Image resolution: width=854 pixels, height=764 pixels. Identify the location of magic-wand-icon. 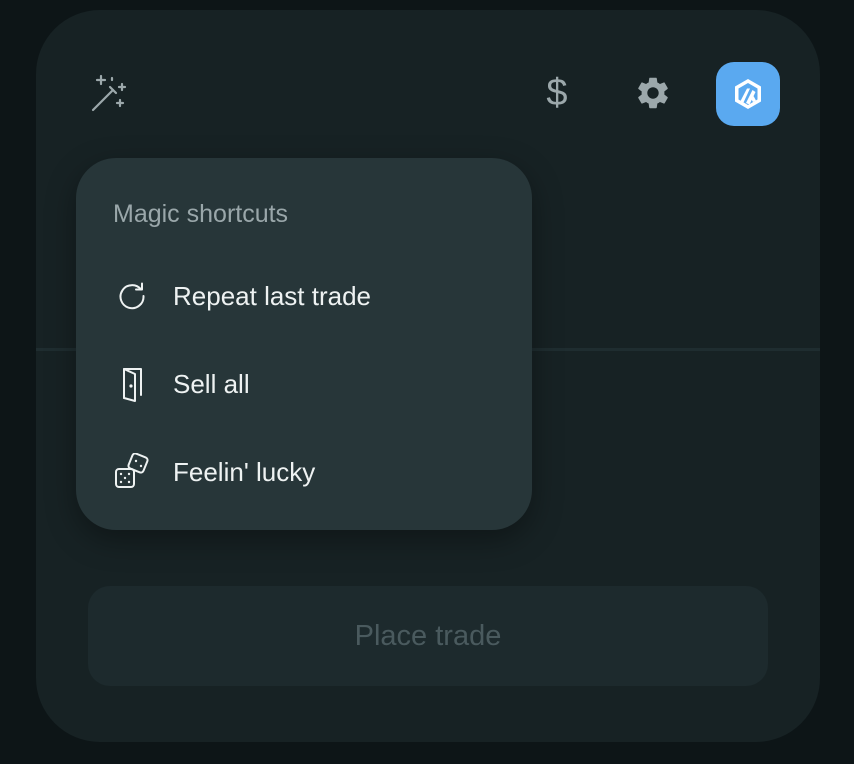
(109, 93).